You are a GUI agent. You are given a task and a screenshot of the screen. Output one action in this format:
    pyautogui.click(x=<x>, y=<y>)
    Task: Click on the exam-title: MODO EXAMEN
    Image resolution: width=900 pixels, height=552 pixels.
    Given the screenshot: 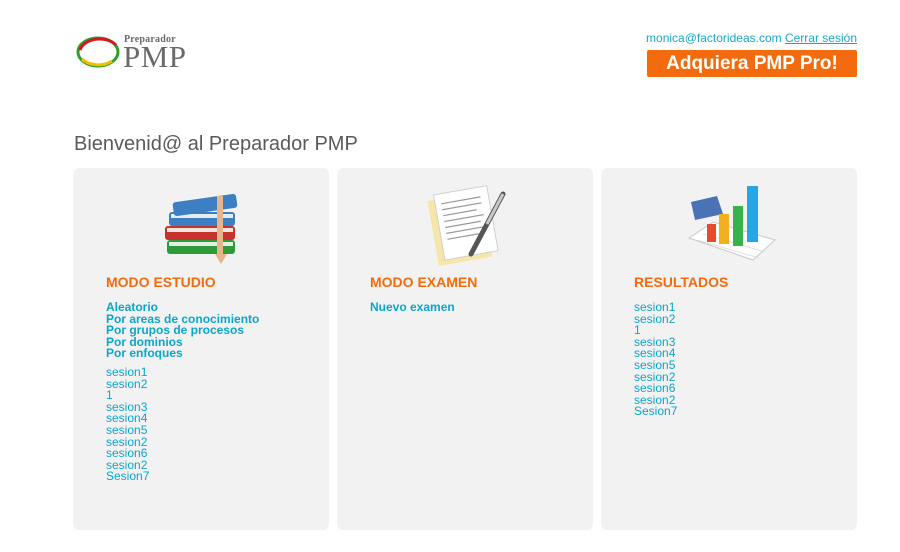 What is the action you would take?
    pyautogui.click(x=424, y=282)
    